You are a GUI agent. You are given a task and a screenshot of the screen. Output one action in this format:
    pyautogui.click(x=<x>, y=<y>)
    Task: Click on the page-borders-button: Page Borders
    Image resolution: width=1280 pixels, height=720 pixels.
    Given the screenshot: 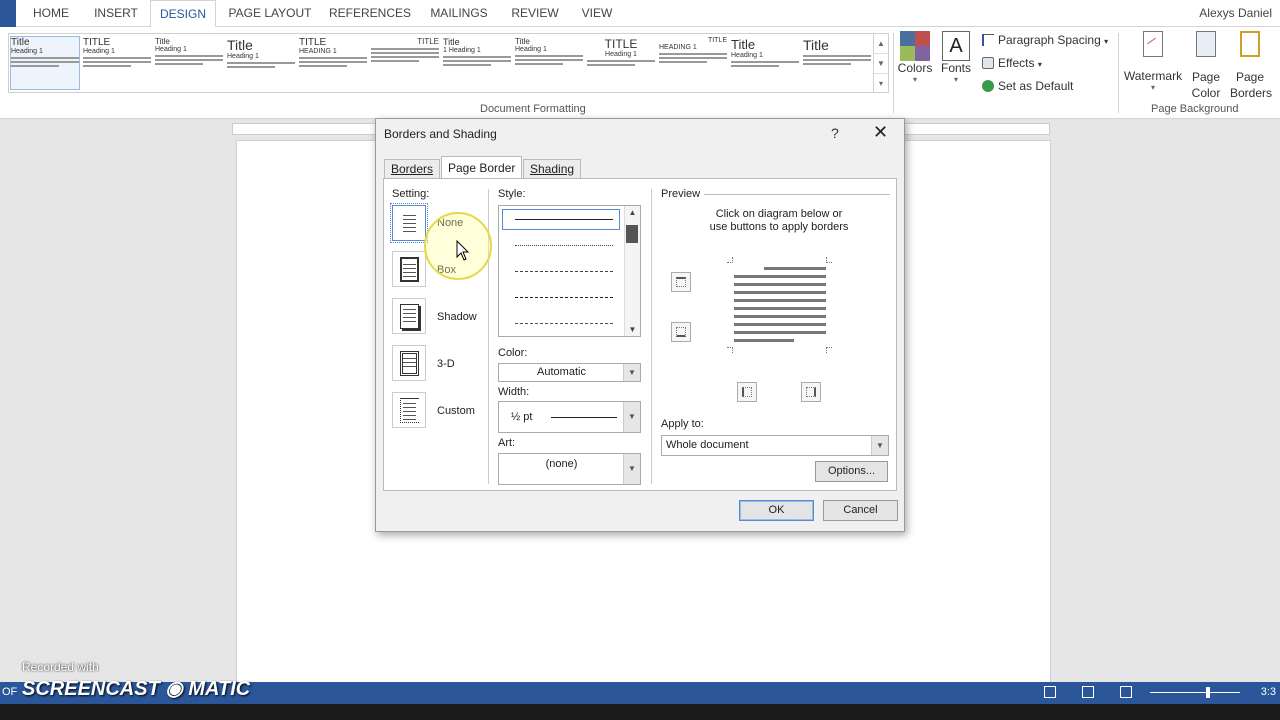 What is the action you would take?
    pyautogui.click(x=1251, y=66)
    